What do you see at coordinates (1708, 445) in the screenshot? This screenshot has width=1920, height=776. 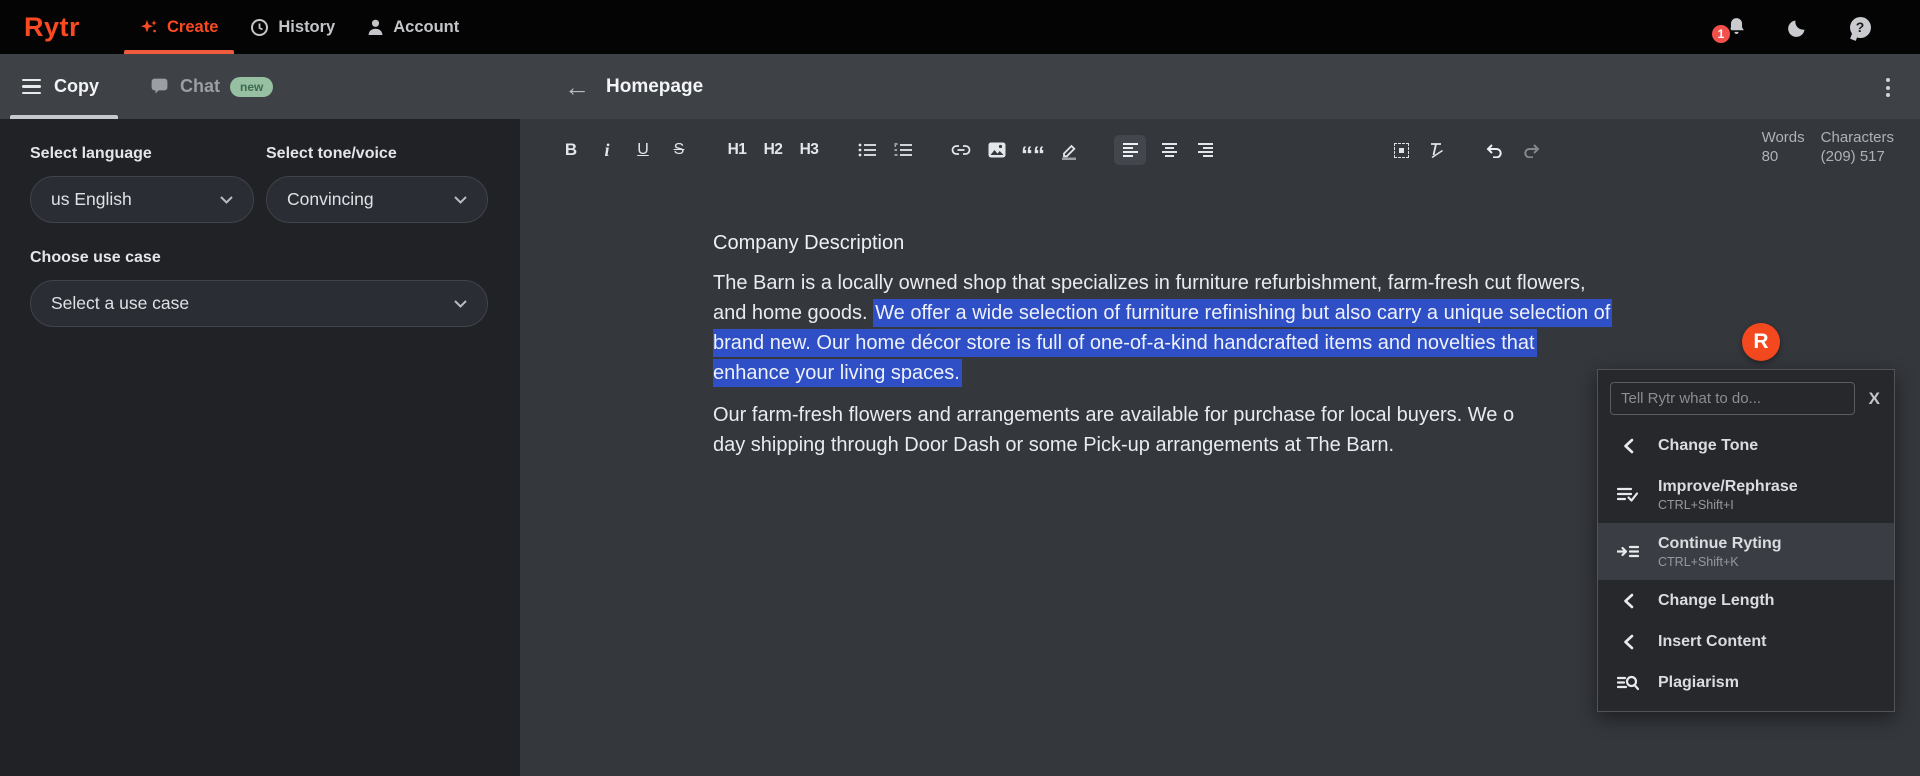 I see `menu-item-label: Change Tone` at bounding box center [1708, 445].